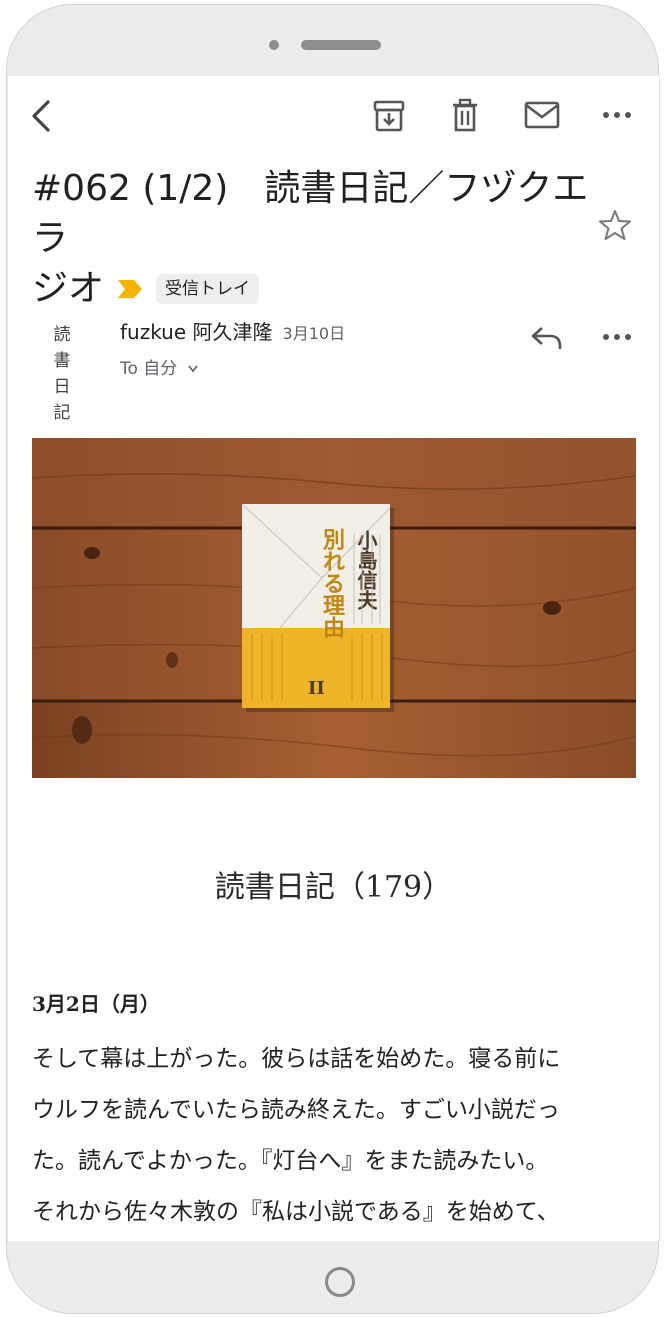 This screenshot has width=665, height=1318. I want to click on subject-line-2: ジオ, so click(68, 288).